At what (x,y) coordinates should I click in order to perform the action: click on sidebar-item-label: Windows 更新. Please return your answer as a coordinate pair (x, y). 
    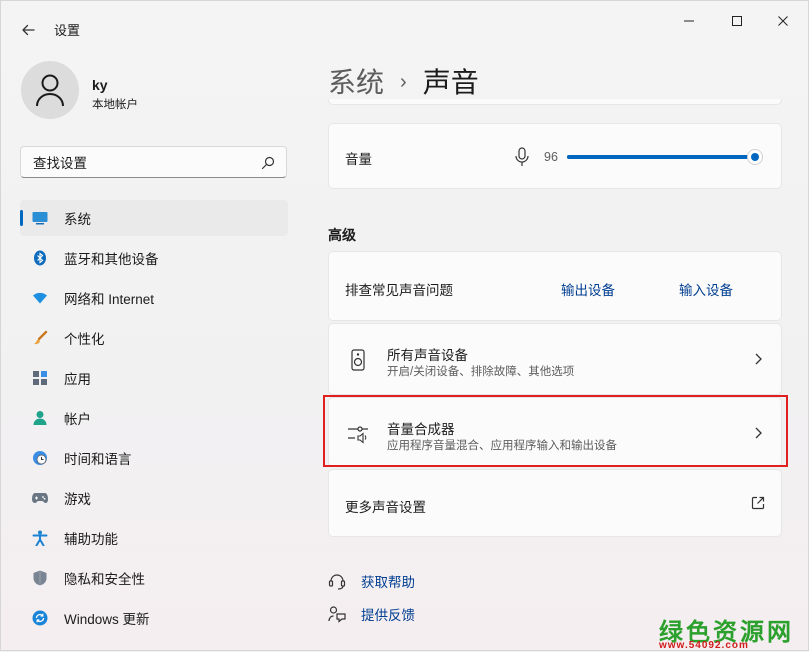
    Looking at the image, I should click on (107, 619).